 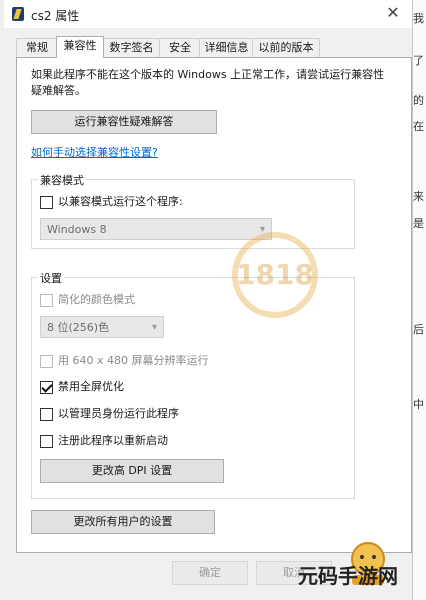 I want to click on tab-details: 详细信息, so click(x=226, y=47).